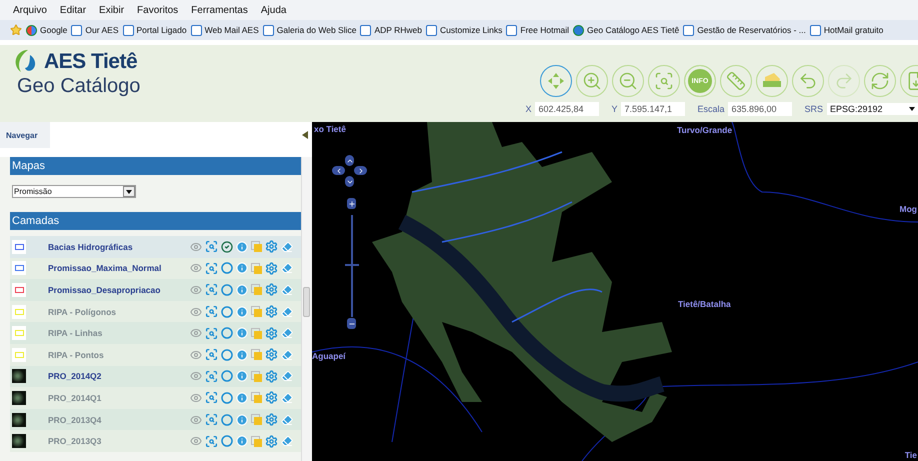 This screenshot has width=918, height=461. Describe the element at coordinates (47, 30) in the screenshot. I see `favorite-link: Google` at that location.